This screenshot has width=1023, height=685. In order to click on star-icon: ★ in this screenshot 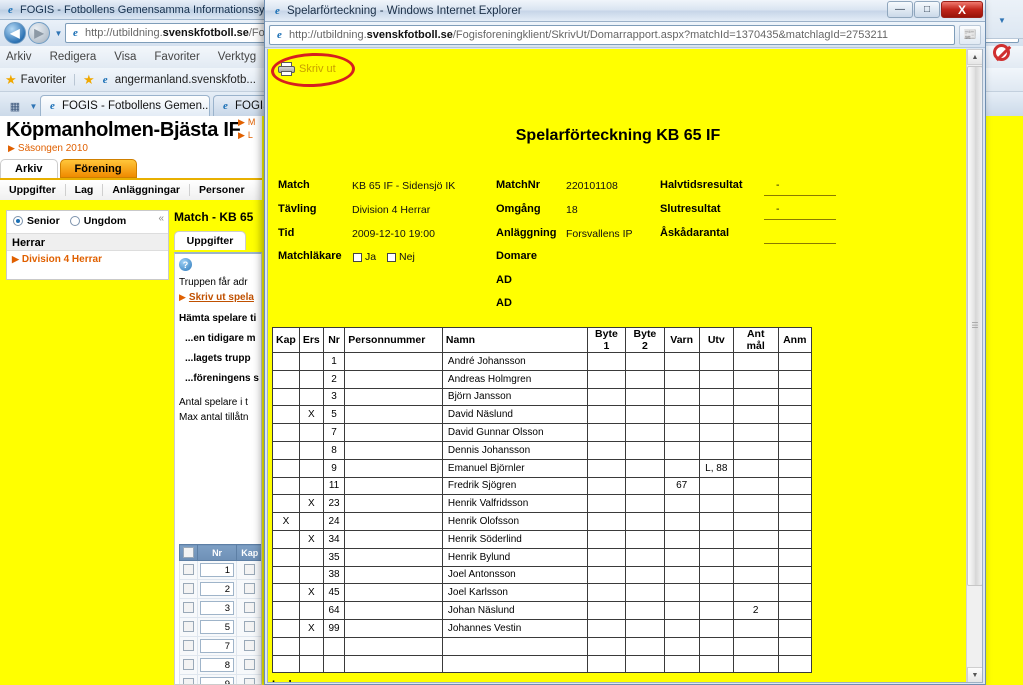, I will do `click(11, 80)`.